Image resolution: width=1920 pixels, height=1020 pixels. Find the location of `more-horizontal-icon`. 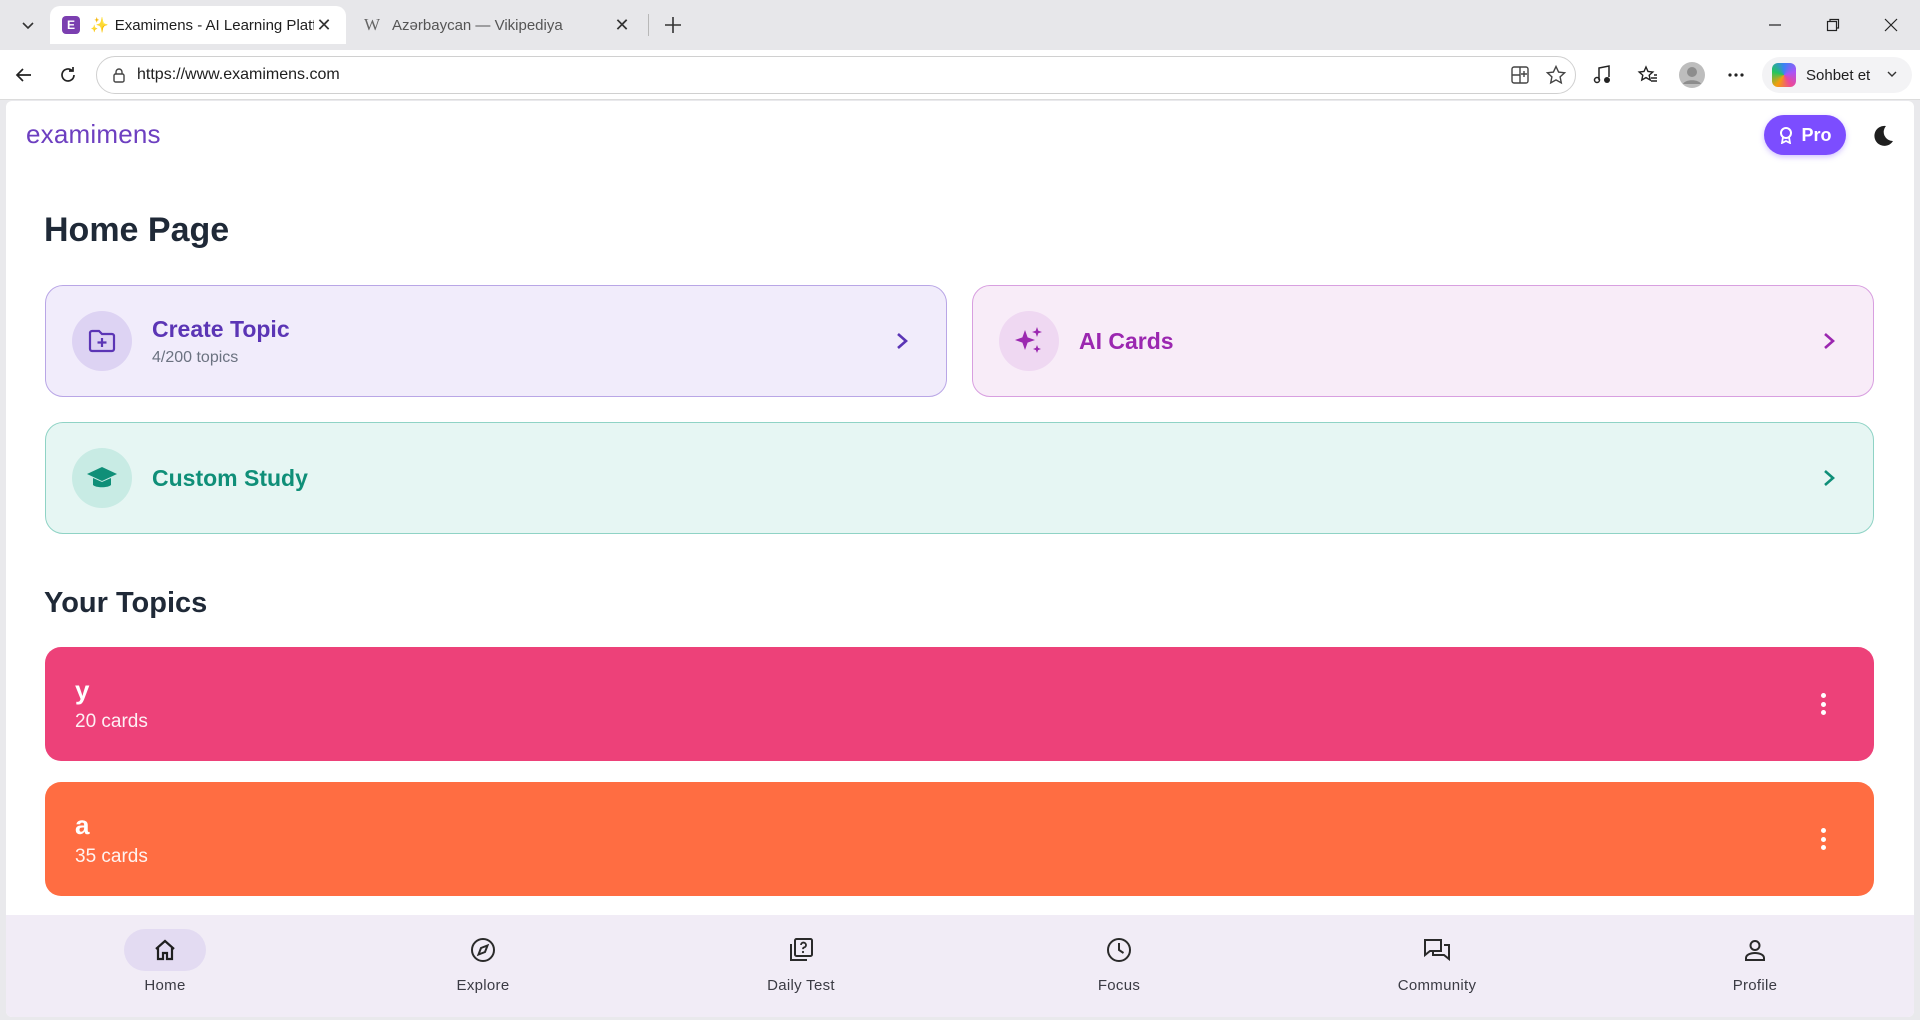

more-horizontal-icon is located at coordinates (1736, 75).